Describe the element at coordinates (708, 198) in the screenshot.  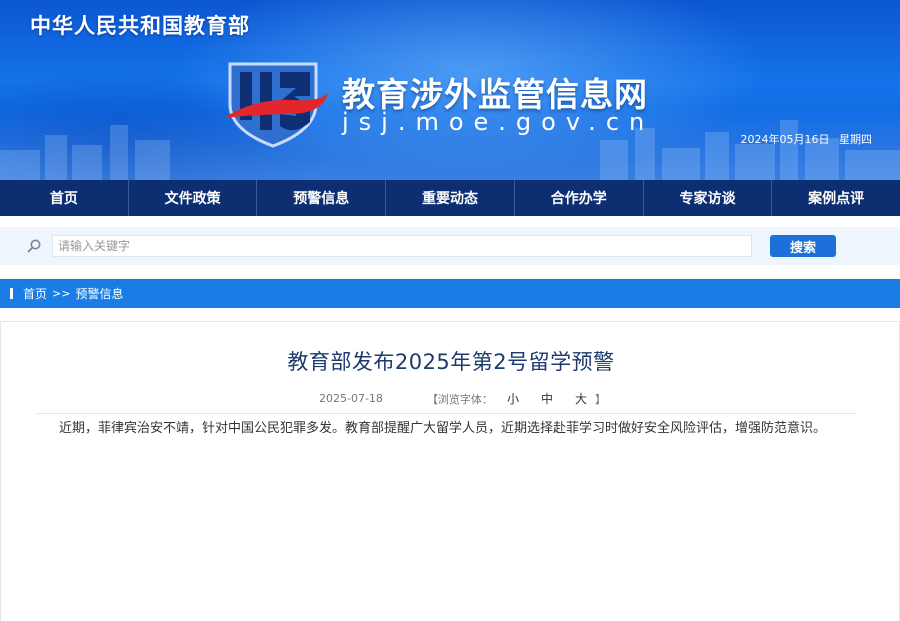
I see `nav-item-expert-interviews: 专家访谈` at that location.